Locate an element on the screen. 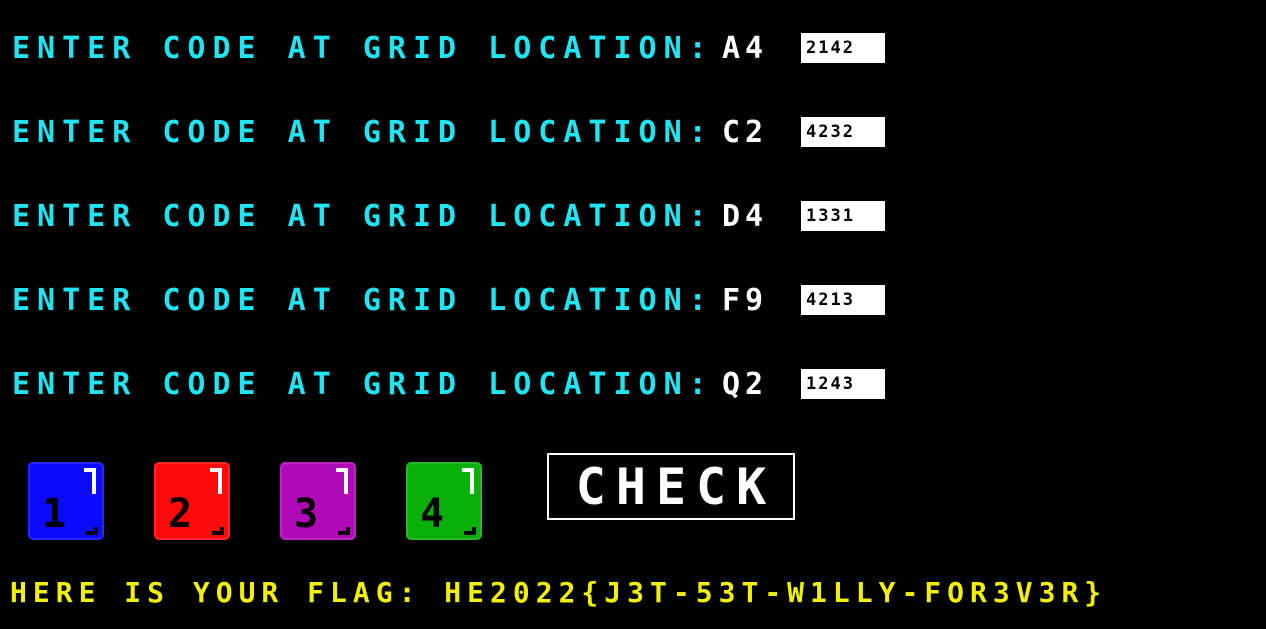 This screenshot has height=629, width=1266. grid-location-label: F9 is located at coordinates (745, 300).